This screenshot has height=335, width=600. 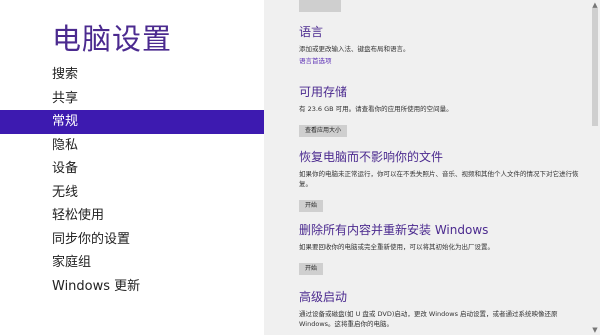 What do you see at coordinates (132, 122) in the screenshot?
I see `nav-item-general: 常规` at bounding box center [132, 122].